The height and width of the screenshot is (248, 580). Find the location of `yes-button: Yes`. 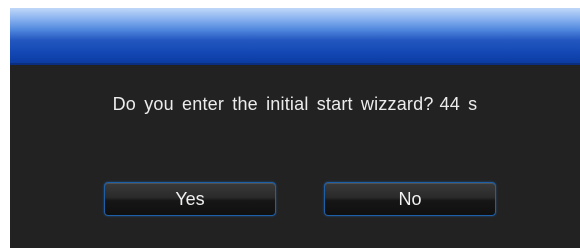

yes-button: Yes is located at coordinates (190, 199).